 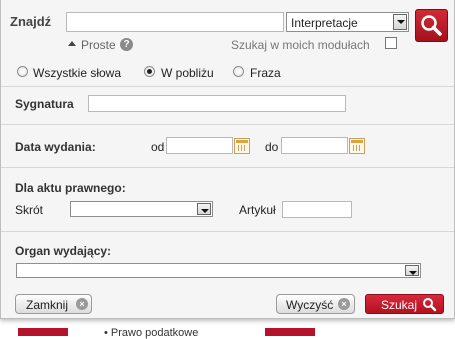 What do you see at coordinates (317, 209) in the screenshot?
I see `article-input` at bounding box center [317, 209].